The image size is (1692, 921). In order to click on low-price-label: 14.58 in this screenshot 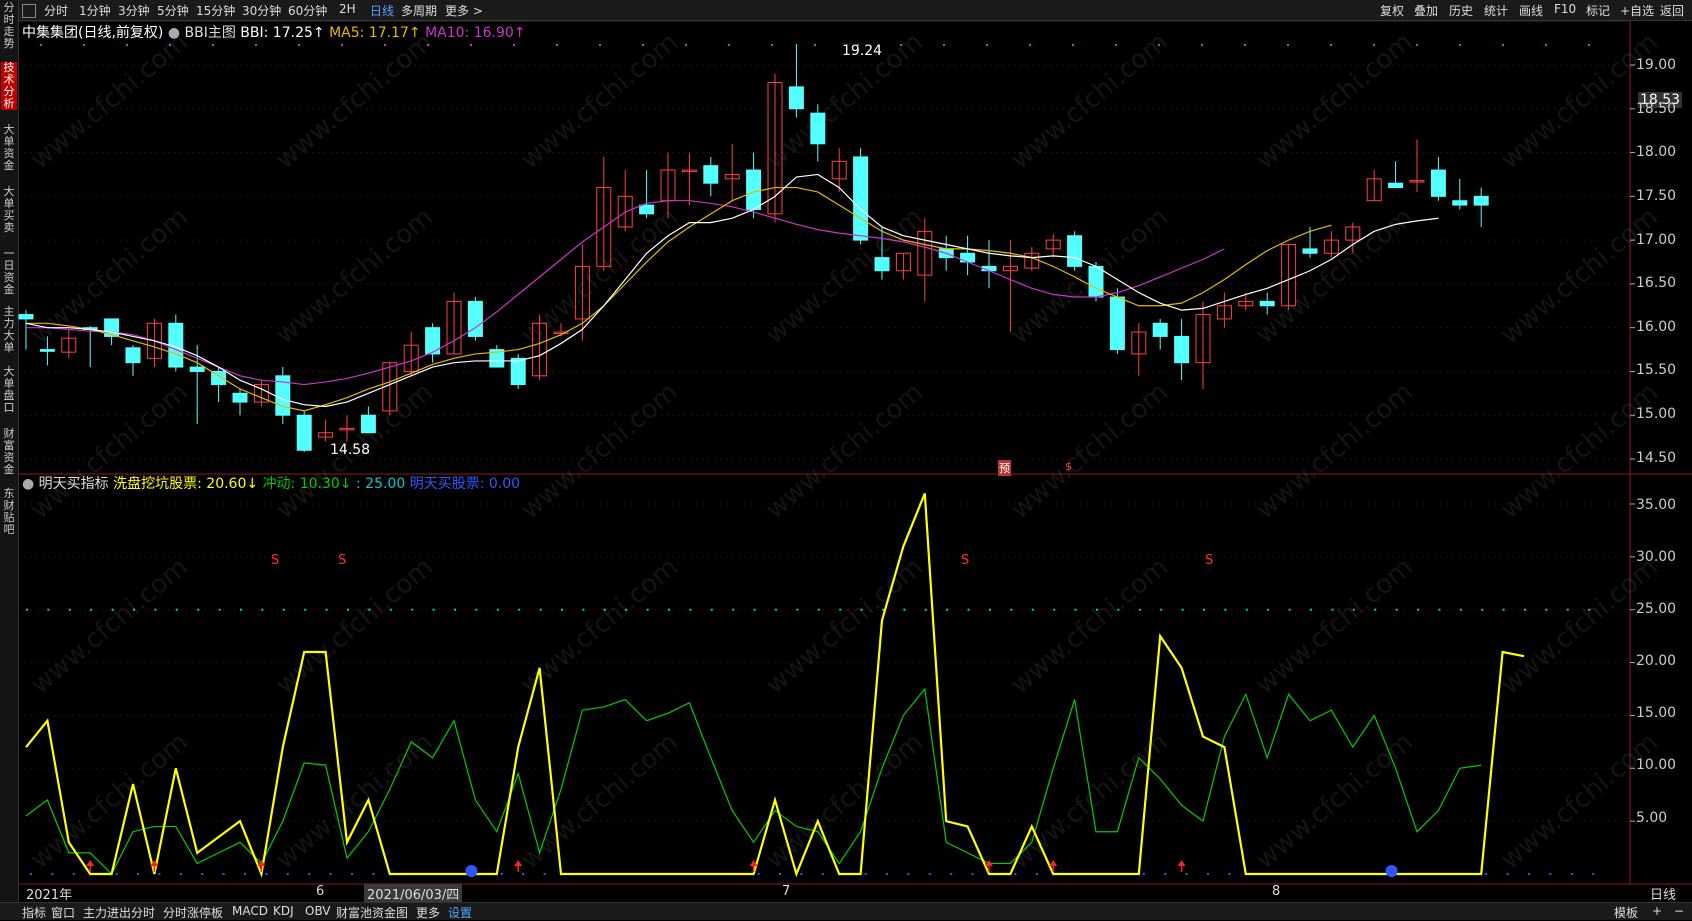, I will do `click(350, 450)`.